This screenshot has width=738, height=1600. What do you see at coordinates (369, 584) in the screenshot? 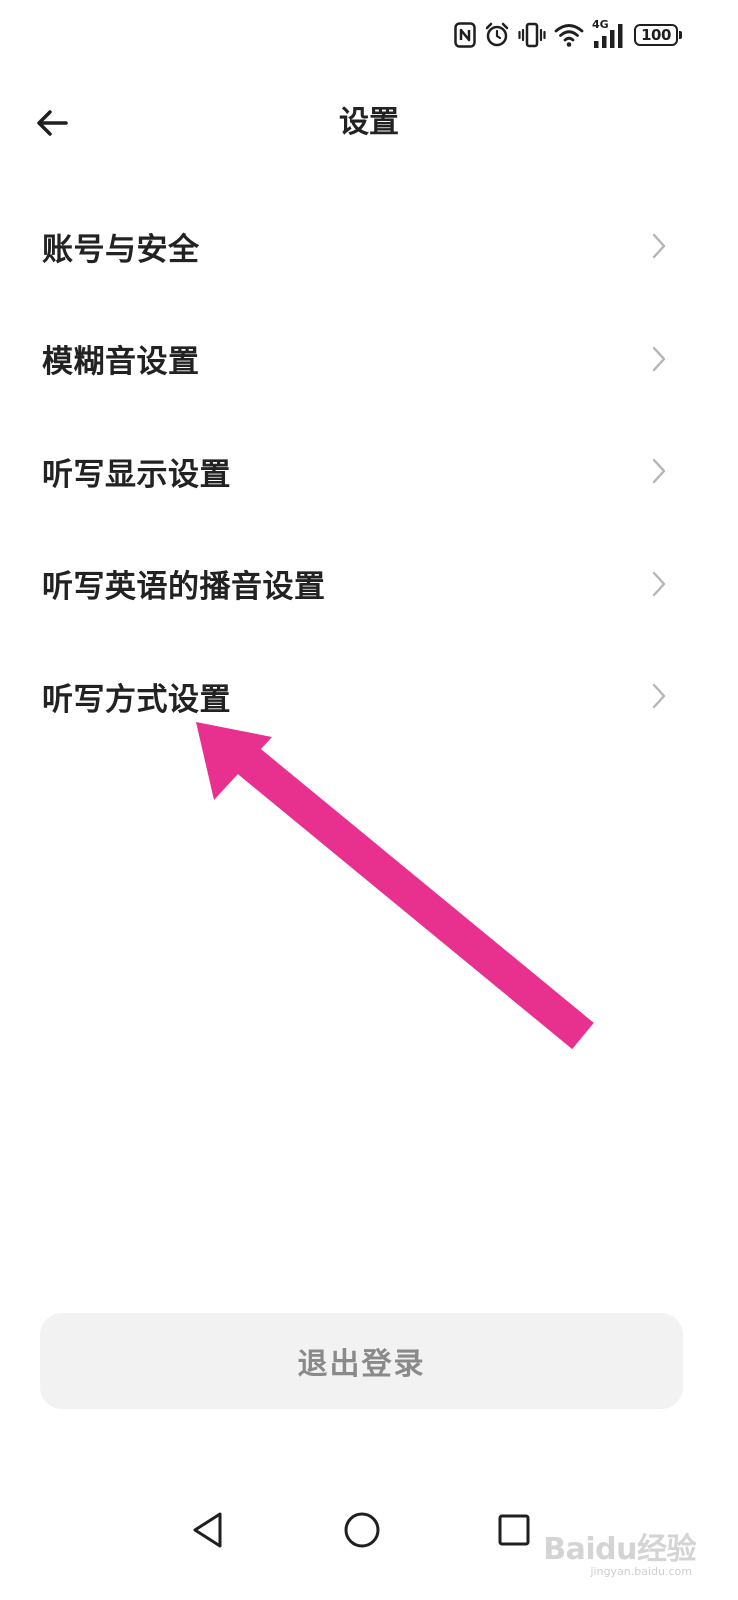
I see `menu-item-english-broadcast: 听写英语的播音设置` at bounding box center [369, 584].